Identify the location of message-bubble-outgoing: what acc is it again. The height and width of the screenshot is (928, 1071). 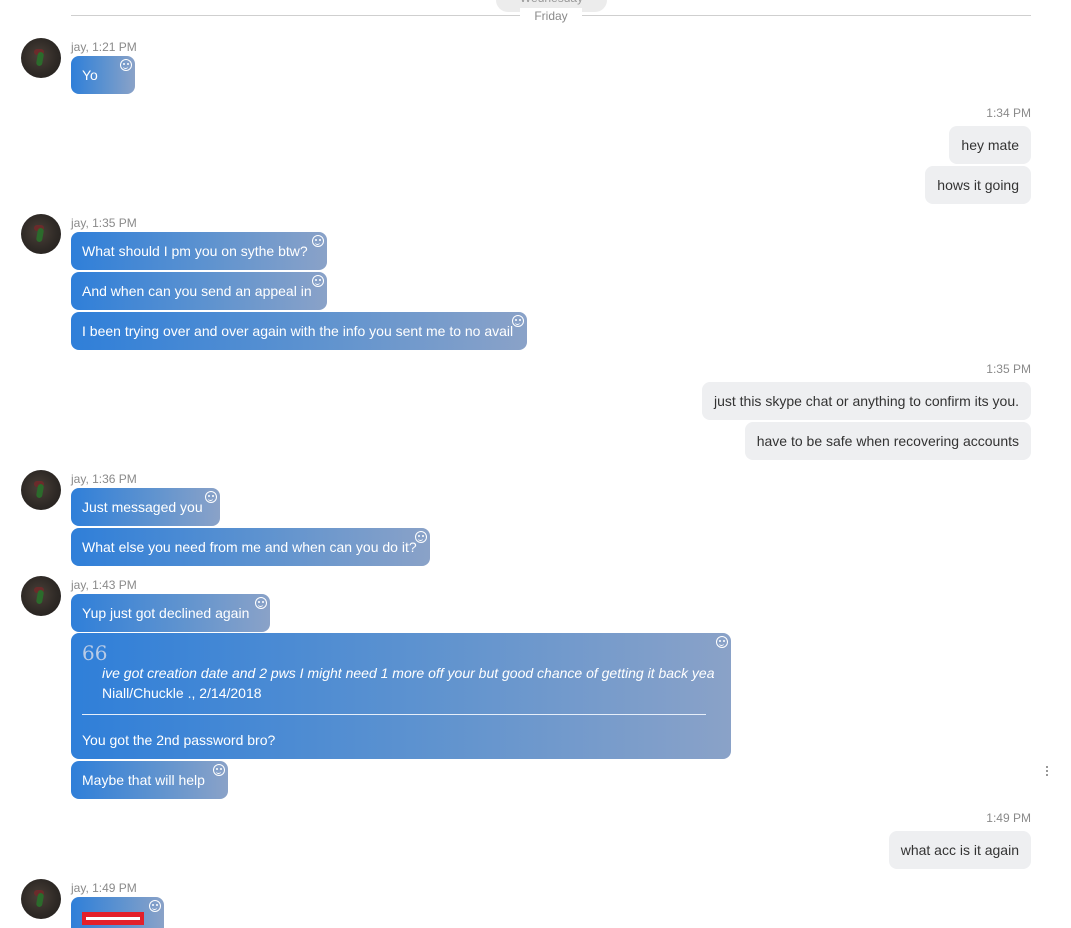
(959, 850).